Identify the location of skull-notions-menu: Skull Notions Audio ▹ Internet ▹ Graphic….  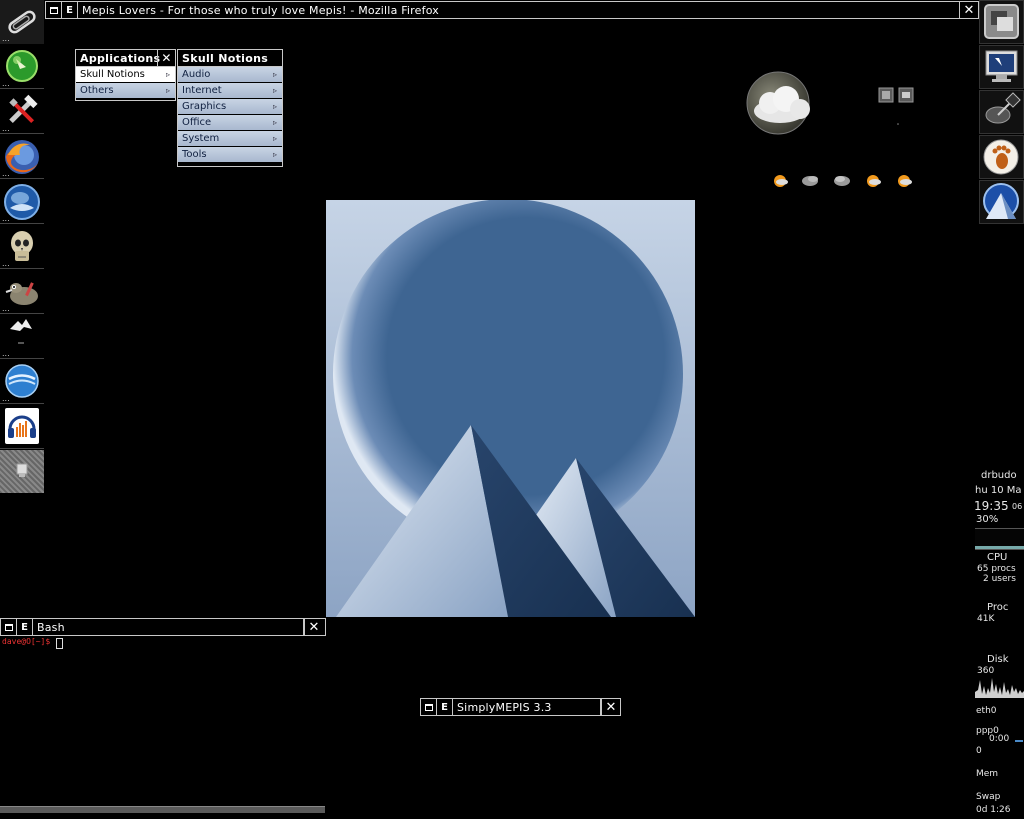
(230, 108).